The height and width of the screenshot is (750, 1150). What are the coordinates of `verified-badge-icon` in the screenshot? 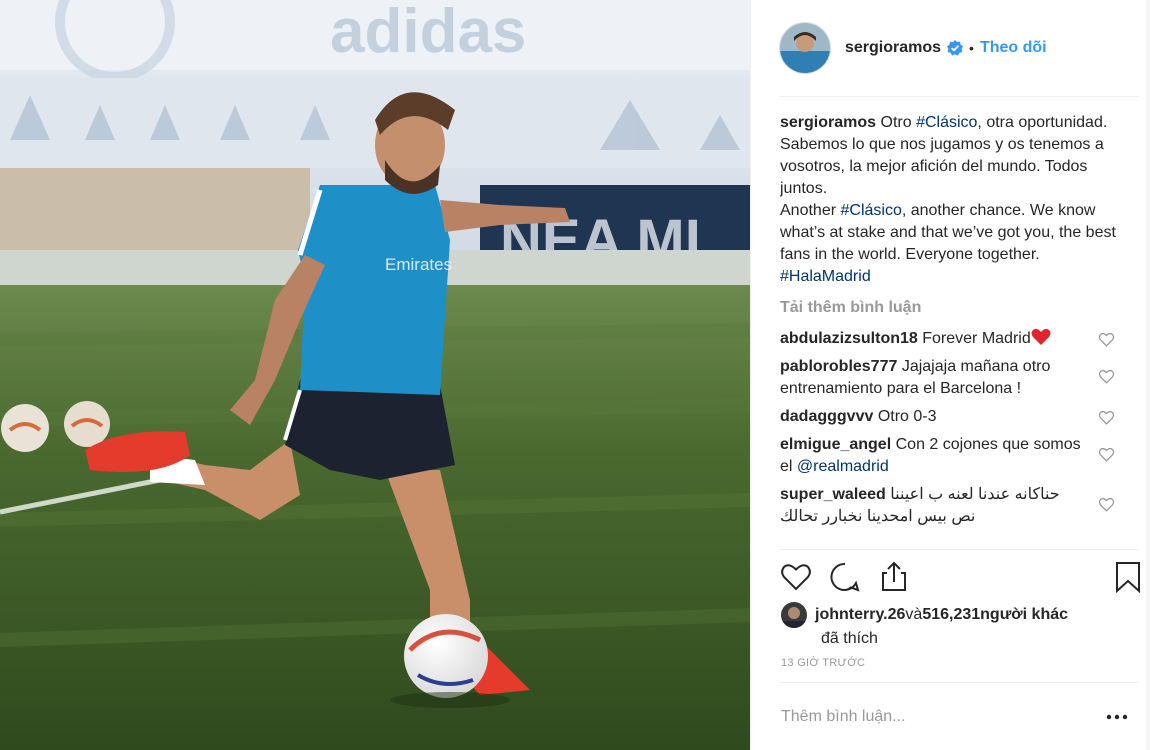 It's located at (955, 48).